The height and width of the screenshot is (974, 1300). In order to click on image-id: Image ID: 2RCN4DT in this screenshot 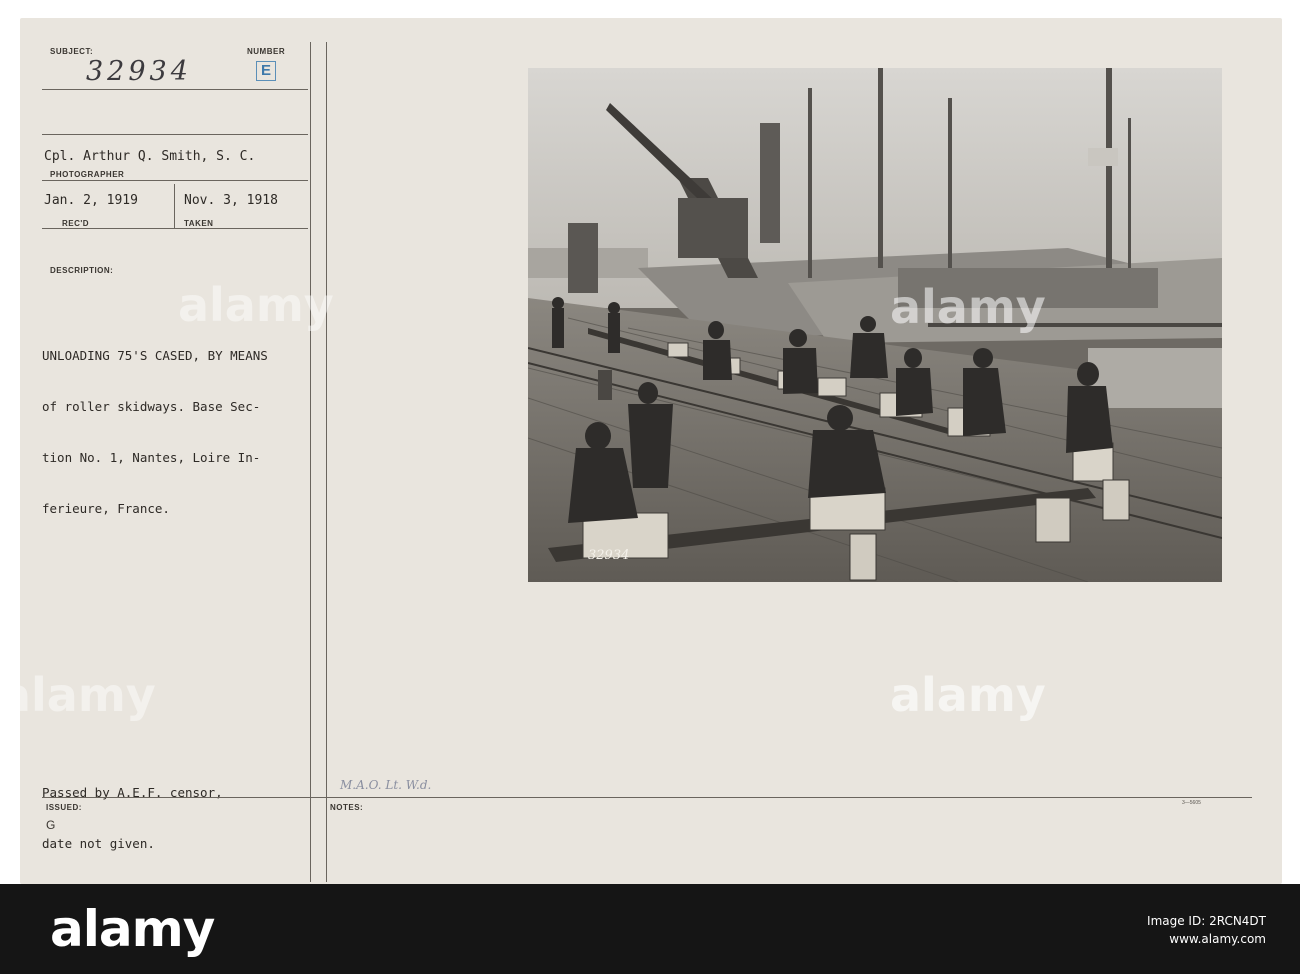, I will do `click(1206, 921)`.